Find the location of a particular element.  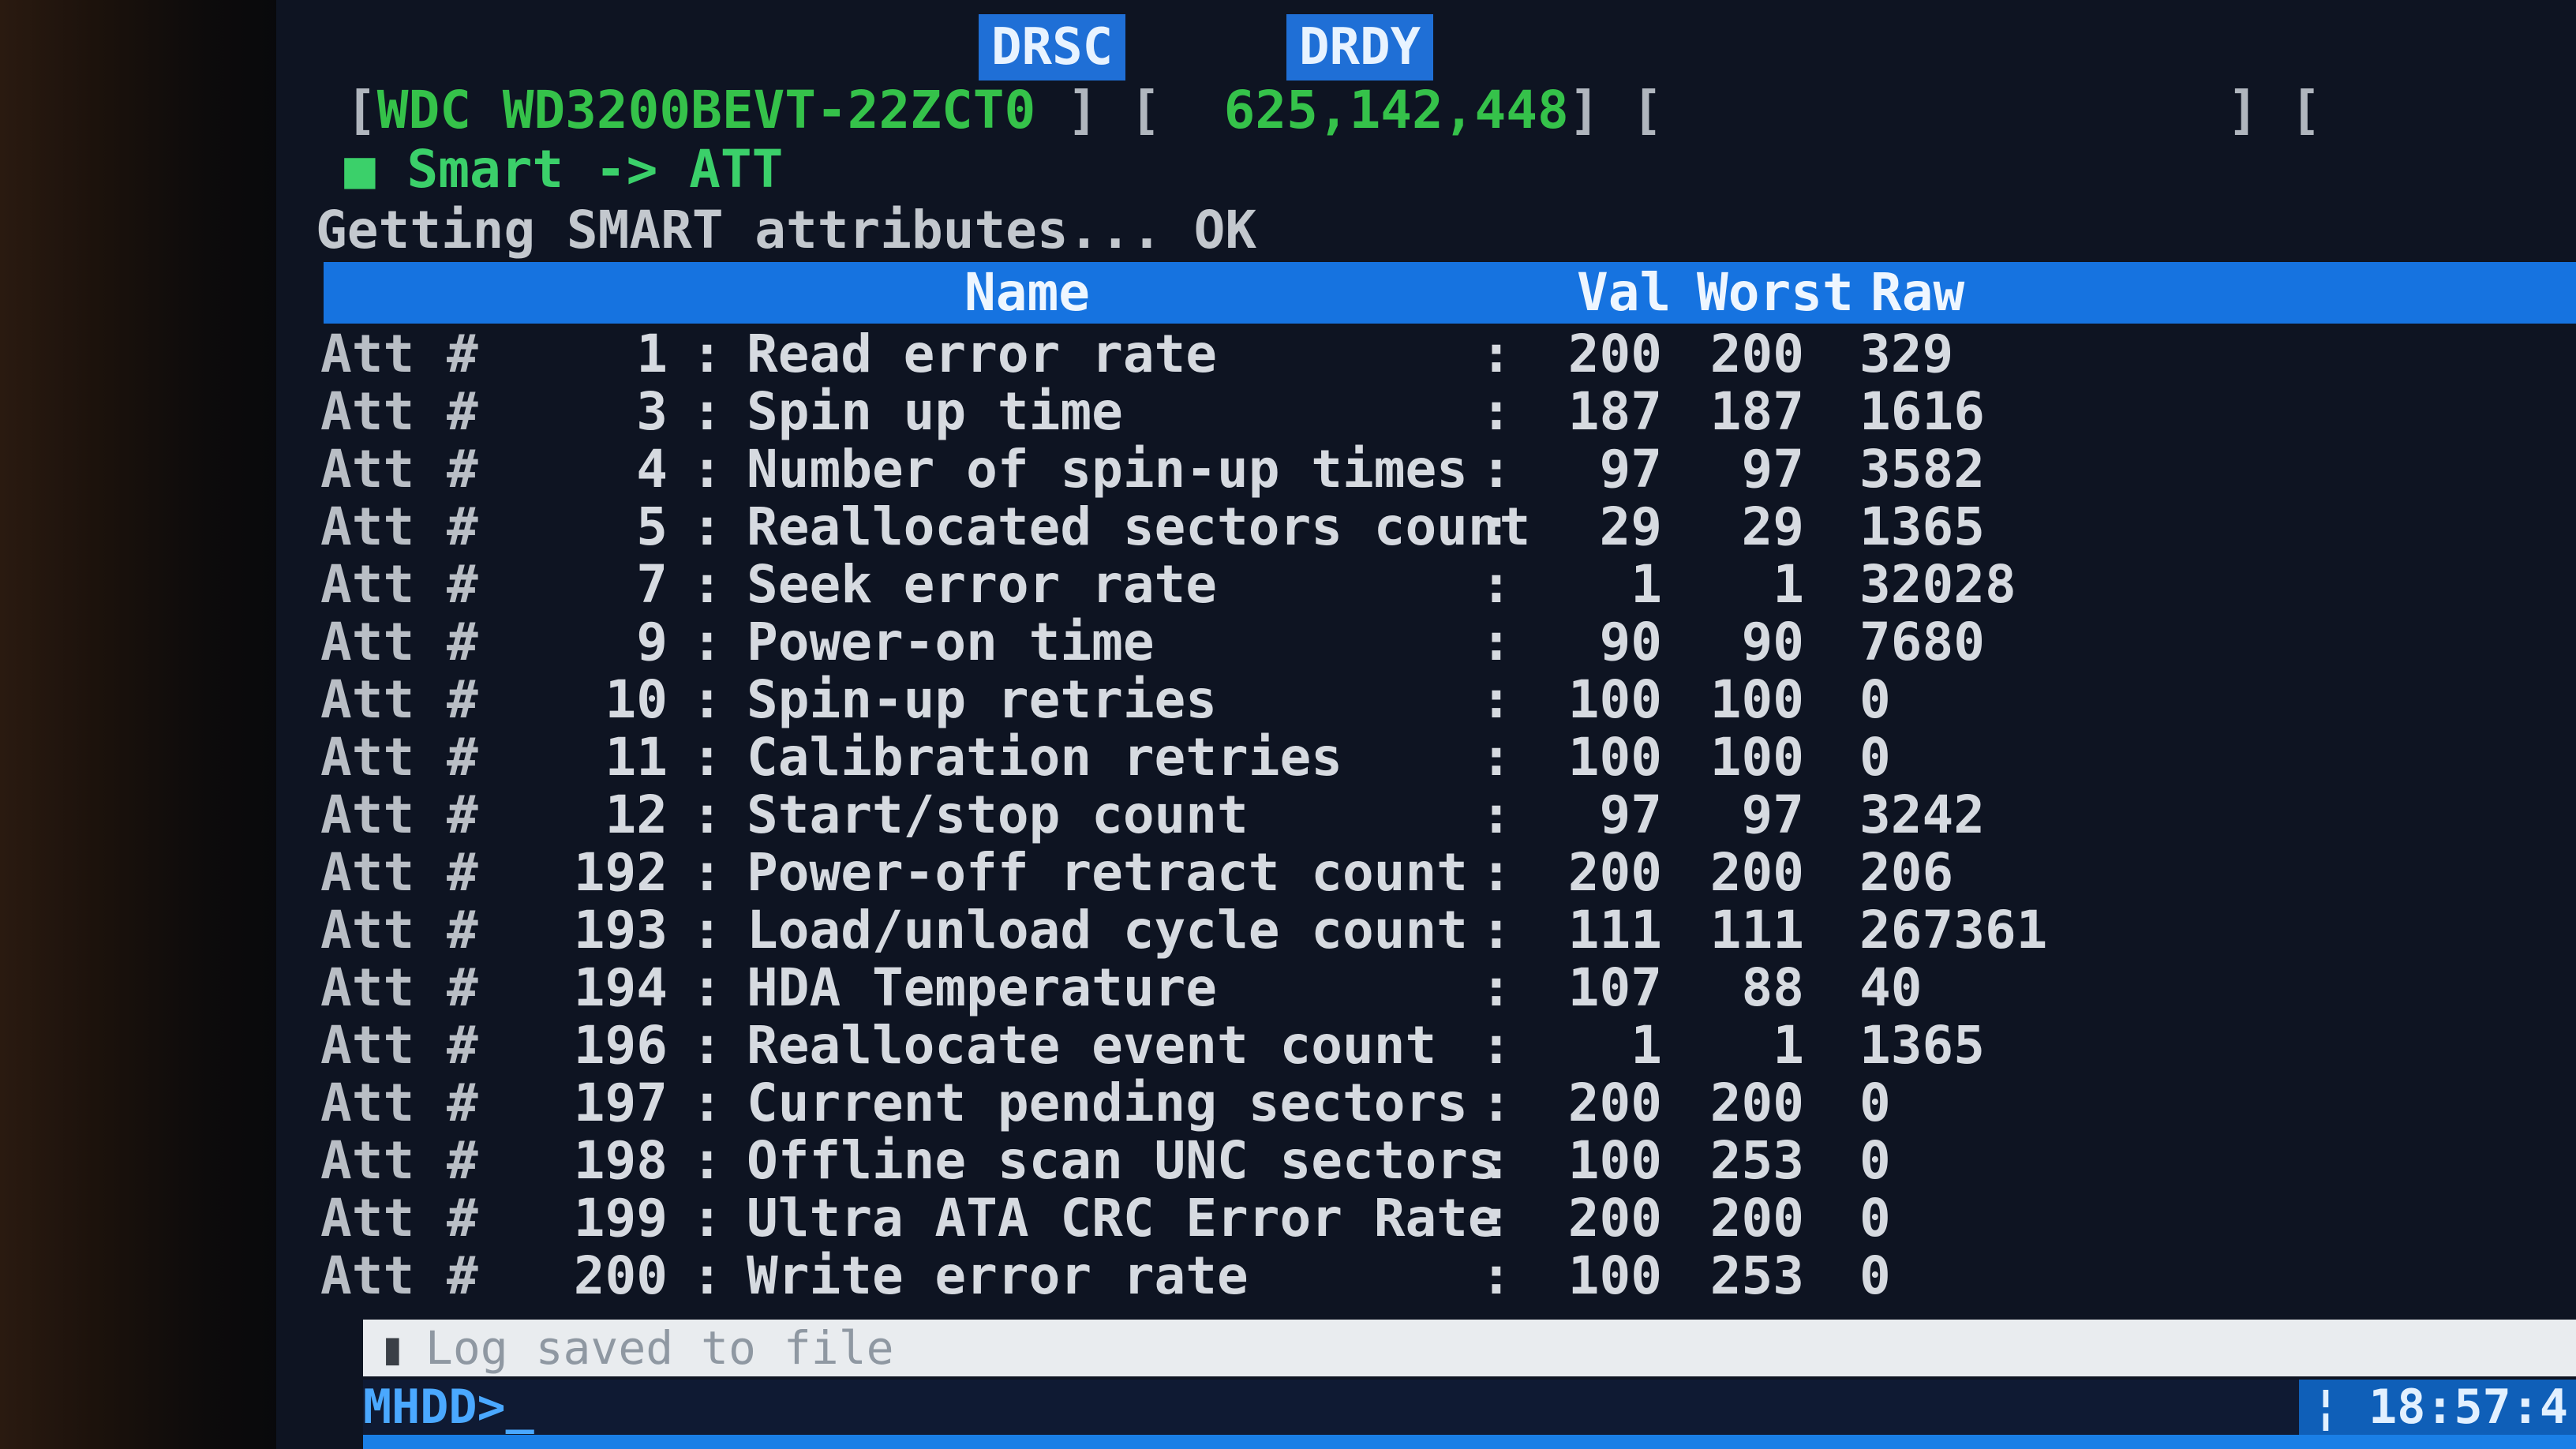

table-row: Att #12: Start/stop count: 97 97 3242 is located at coordinates (1346, 815).